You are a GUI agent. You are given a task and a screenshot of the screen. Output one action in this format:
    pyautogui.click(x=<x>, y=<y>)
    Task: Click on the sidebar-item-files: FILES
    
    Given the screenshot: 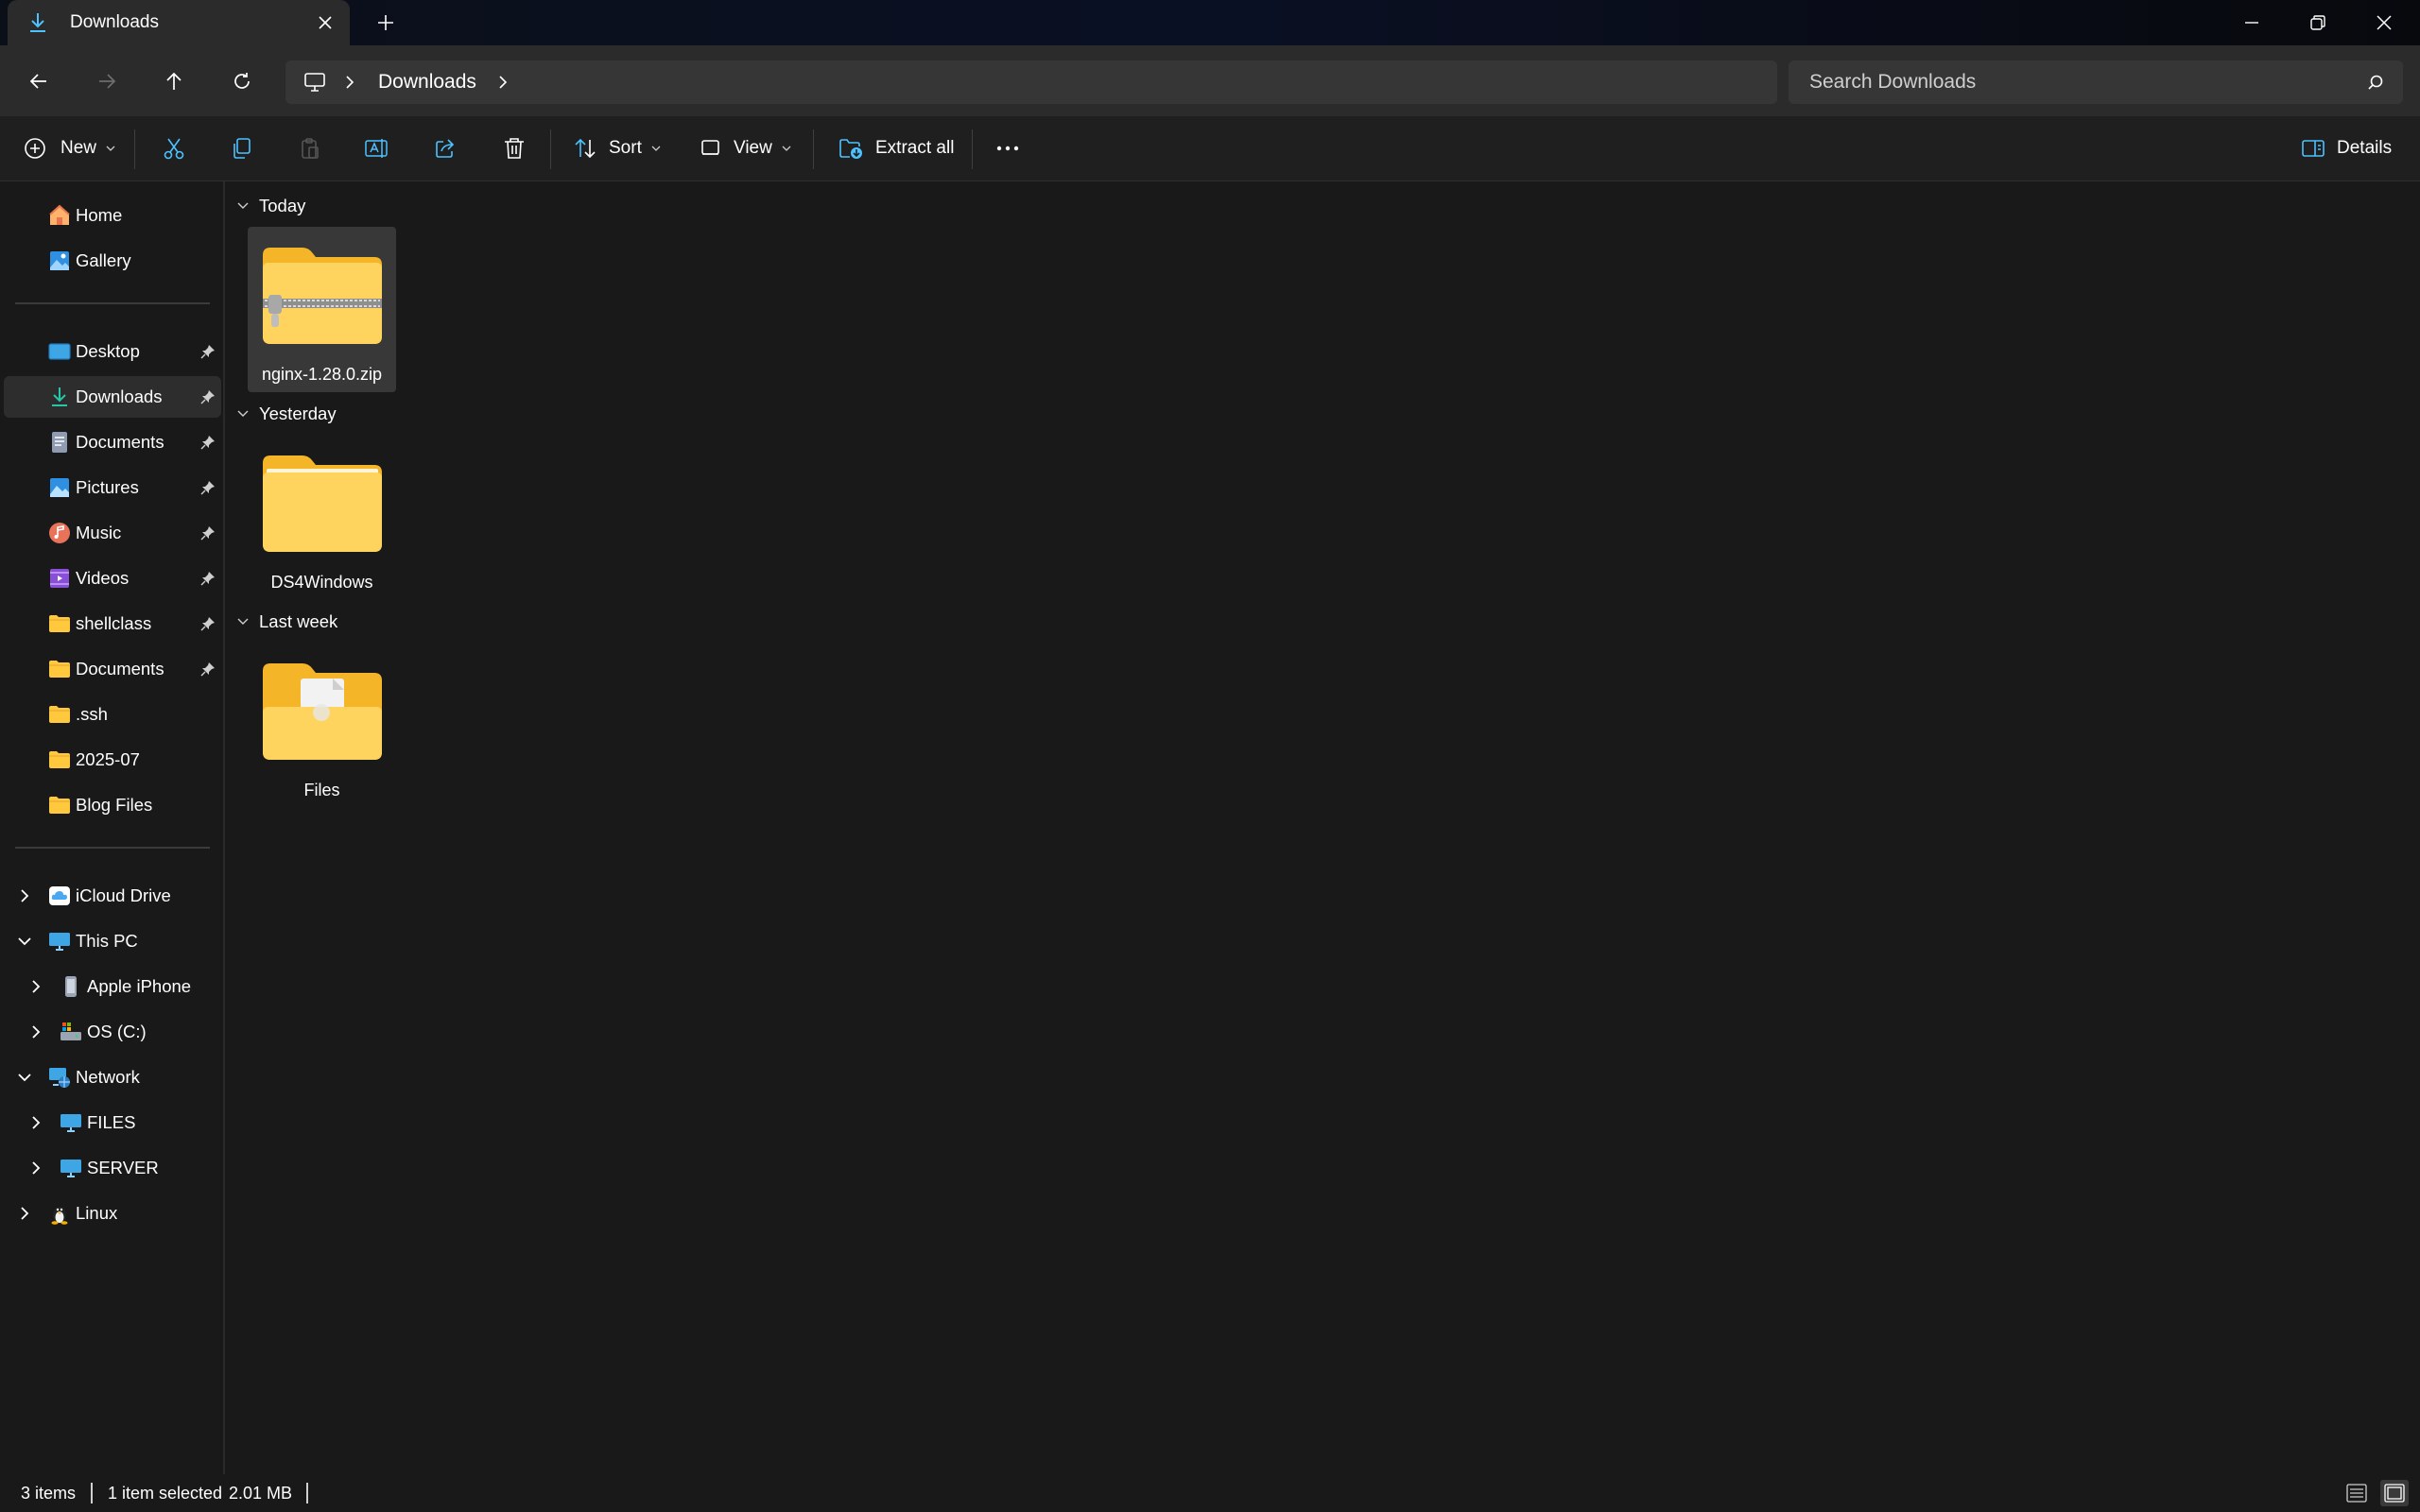 What is the action you would take?
    pyautogui.click(x=112, y=1122)
    